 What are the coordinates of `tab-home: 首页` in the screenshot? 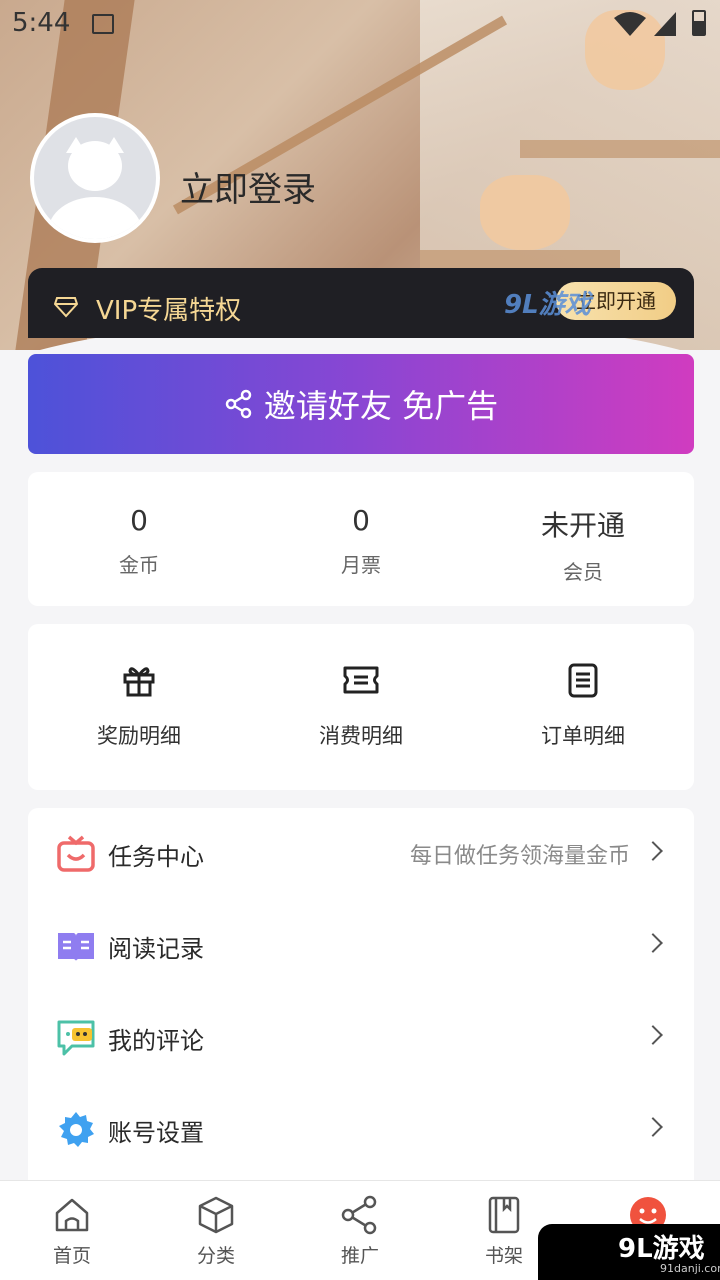 It's located at (72, 1230).